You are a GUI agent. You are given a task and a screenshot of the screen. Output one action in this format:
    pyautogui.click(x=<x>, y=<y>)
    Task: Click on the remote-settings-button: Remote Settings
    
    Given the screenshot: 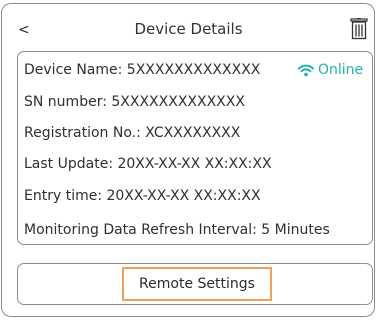 What is the action you would take?
    pyautogui.click(x=197, y=284)
    